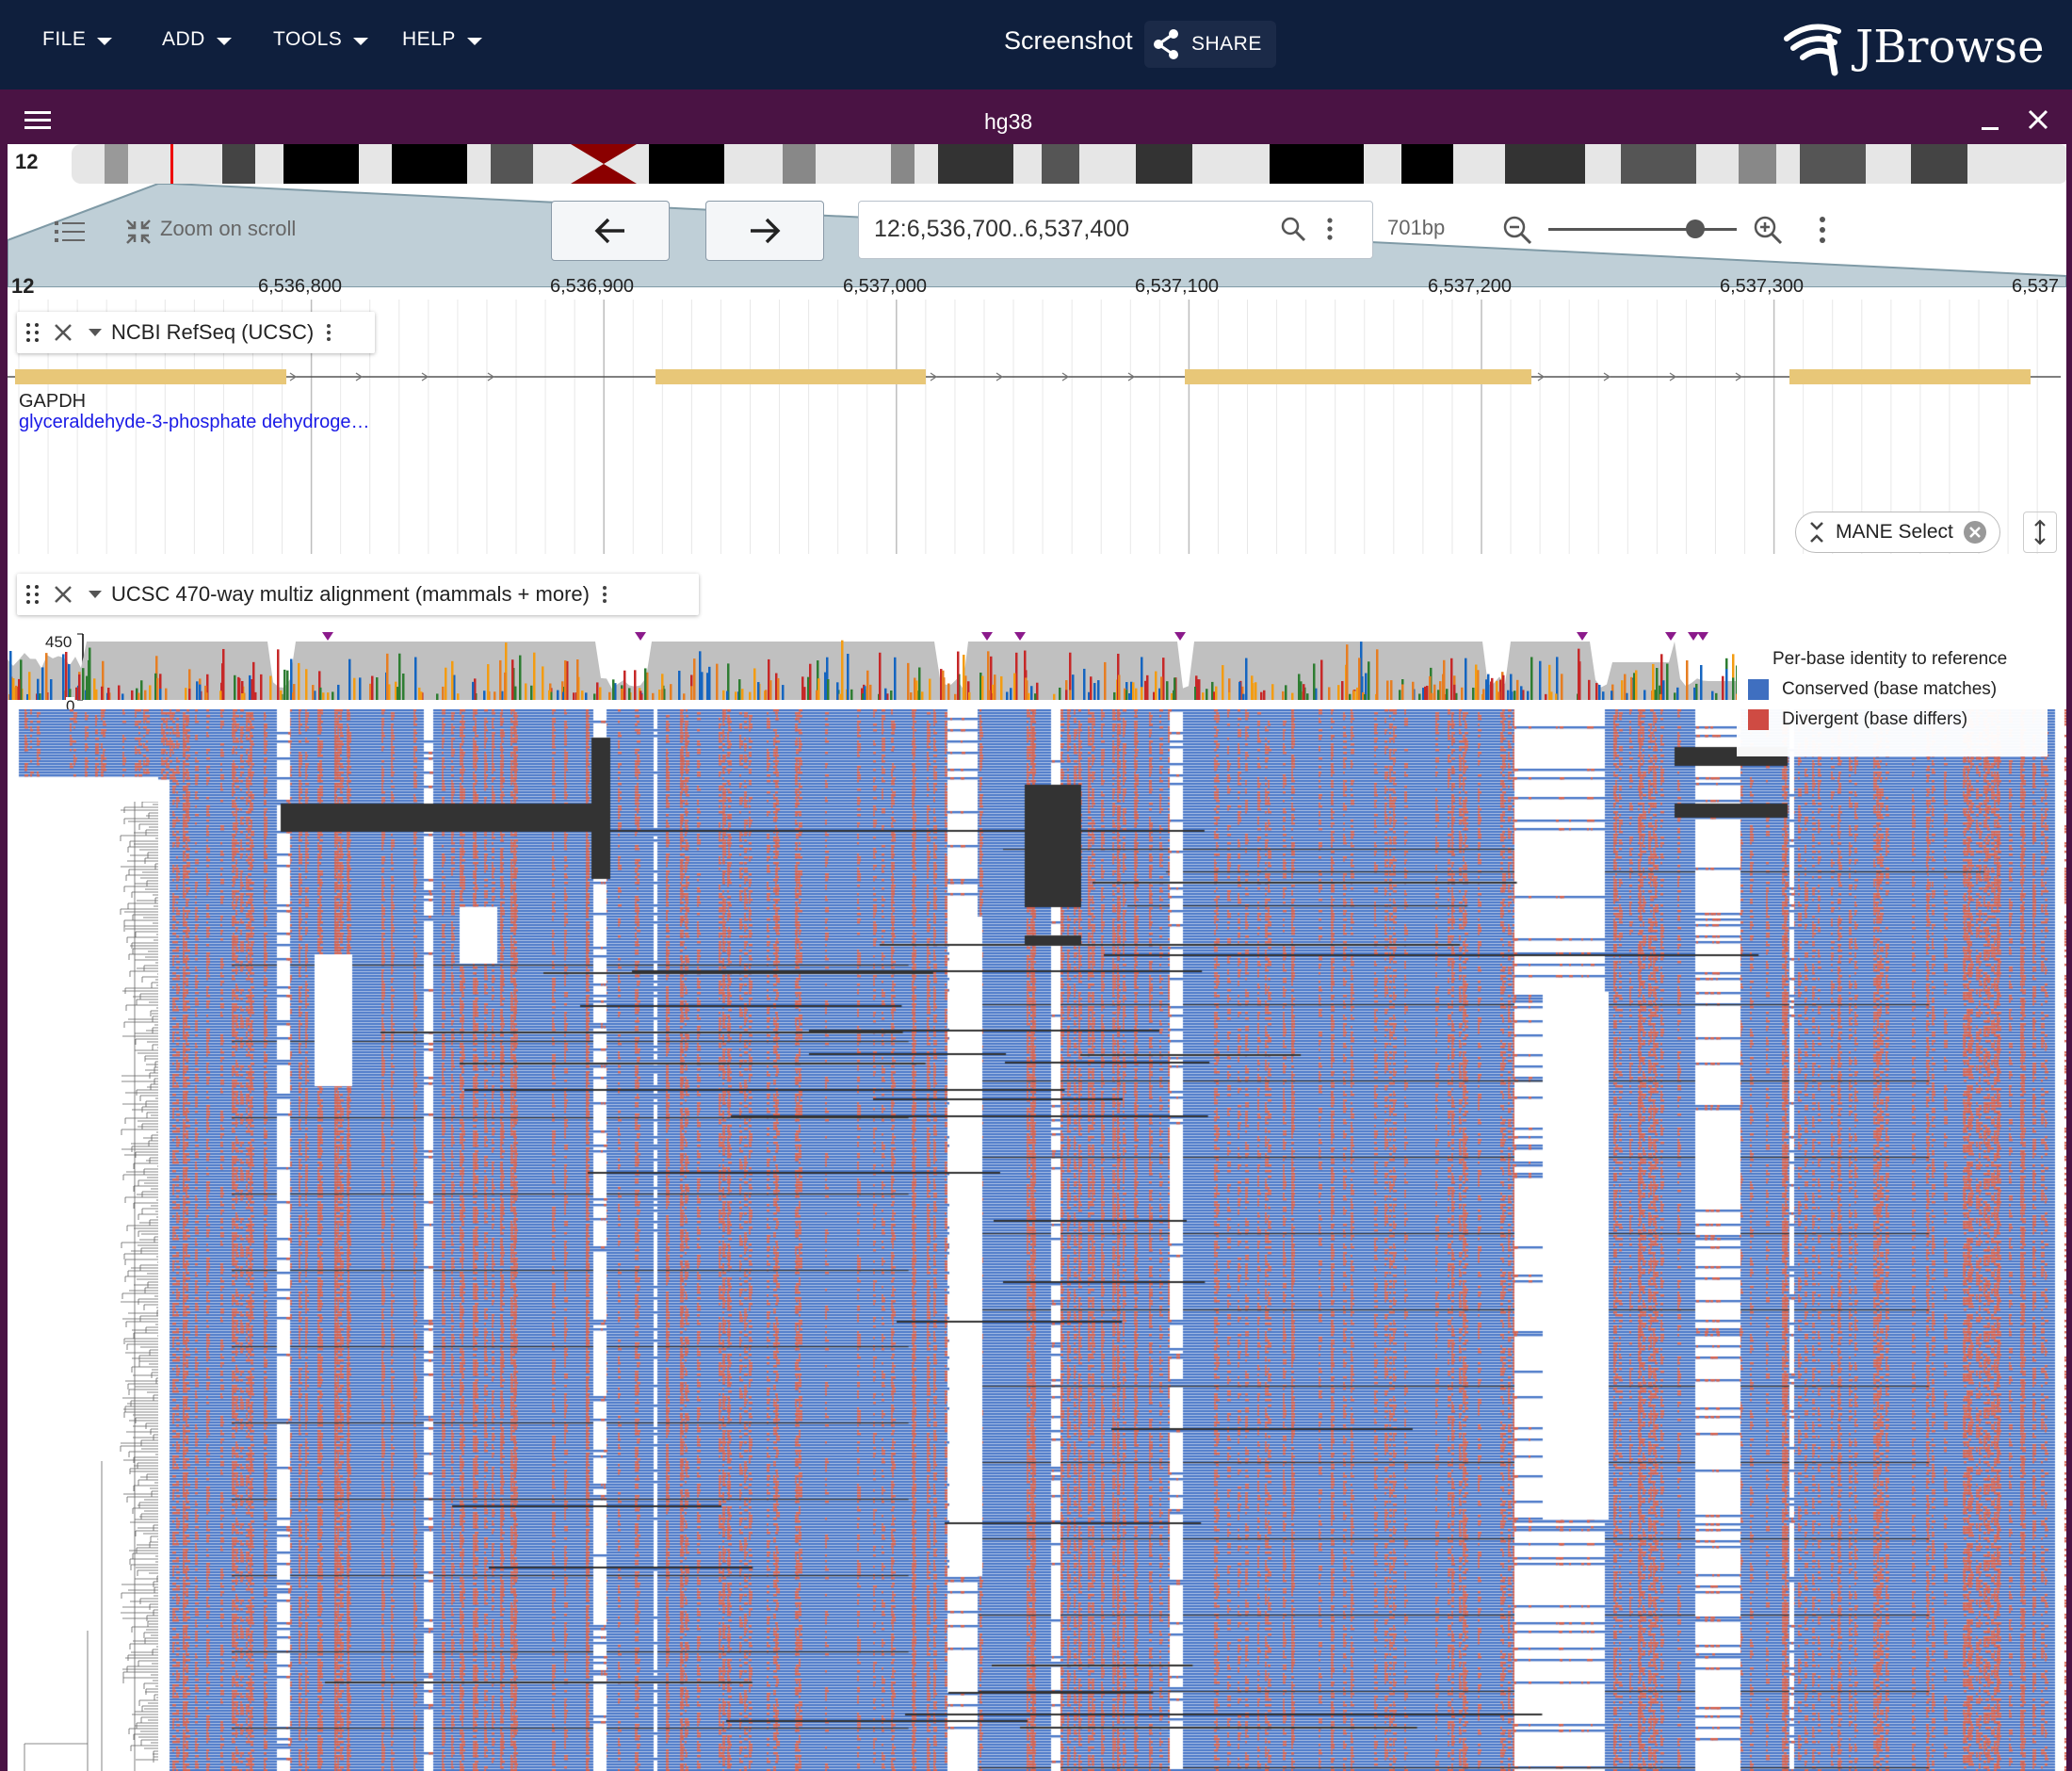 This screenshot has width=2072, height=1771. I want to click on session-name: Screenshot, so click(1068, 41).